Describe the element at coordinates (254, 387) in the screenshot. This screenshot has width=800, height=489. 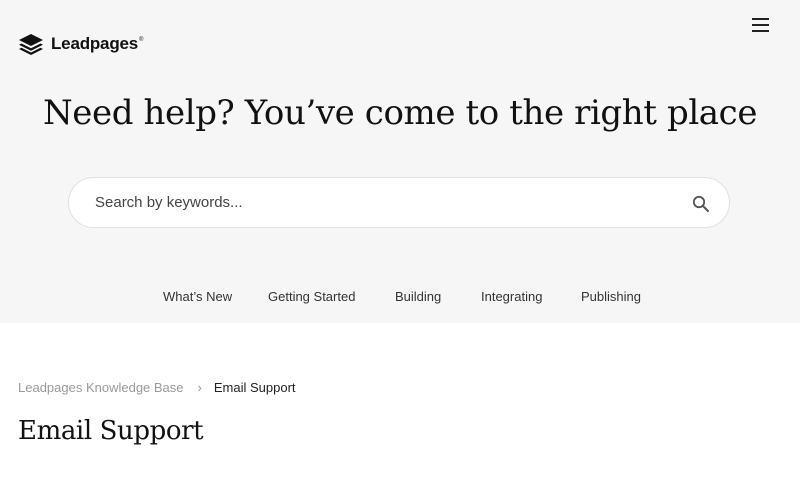
I see `breadcrumb-current: Email Support` at that location.